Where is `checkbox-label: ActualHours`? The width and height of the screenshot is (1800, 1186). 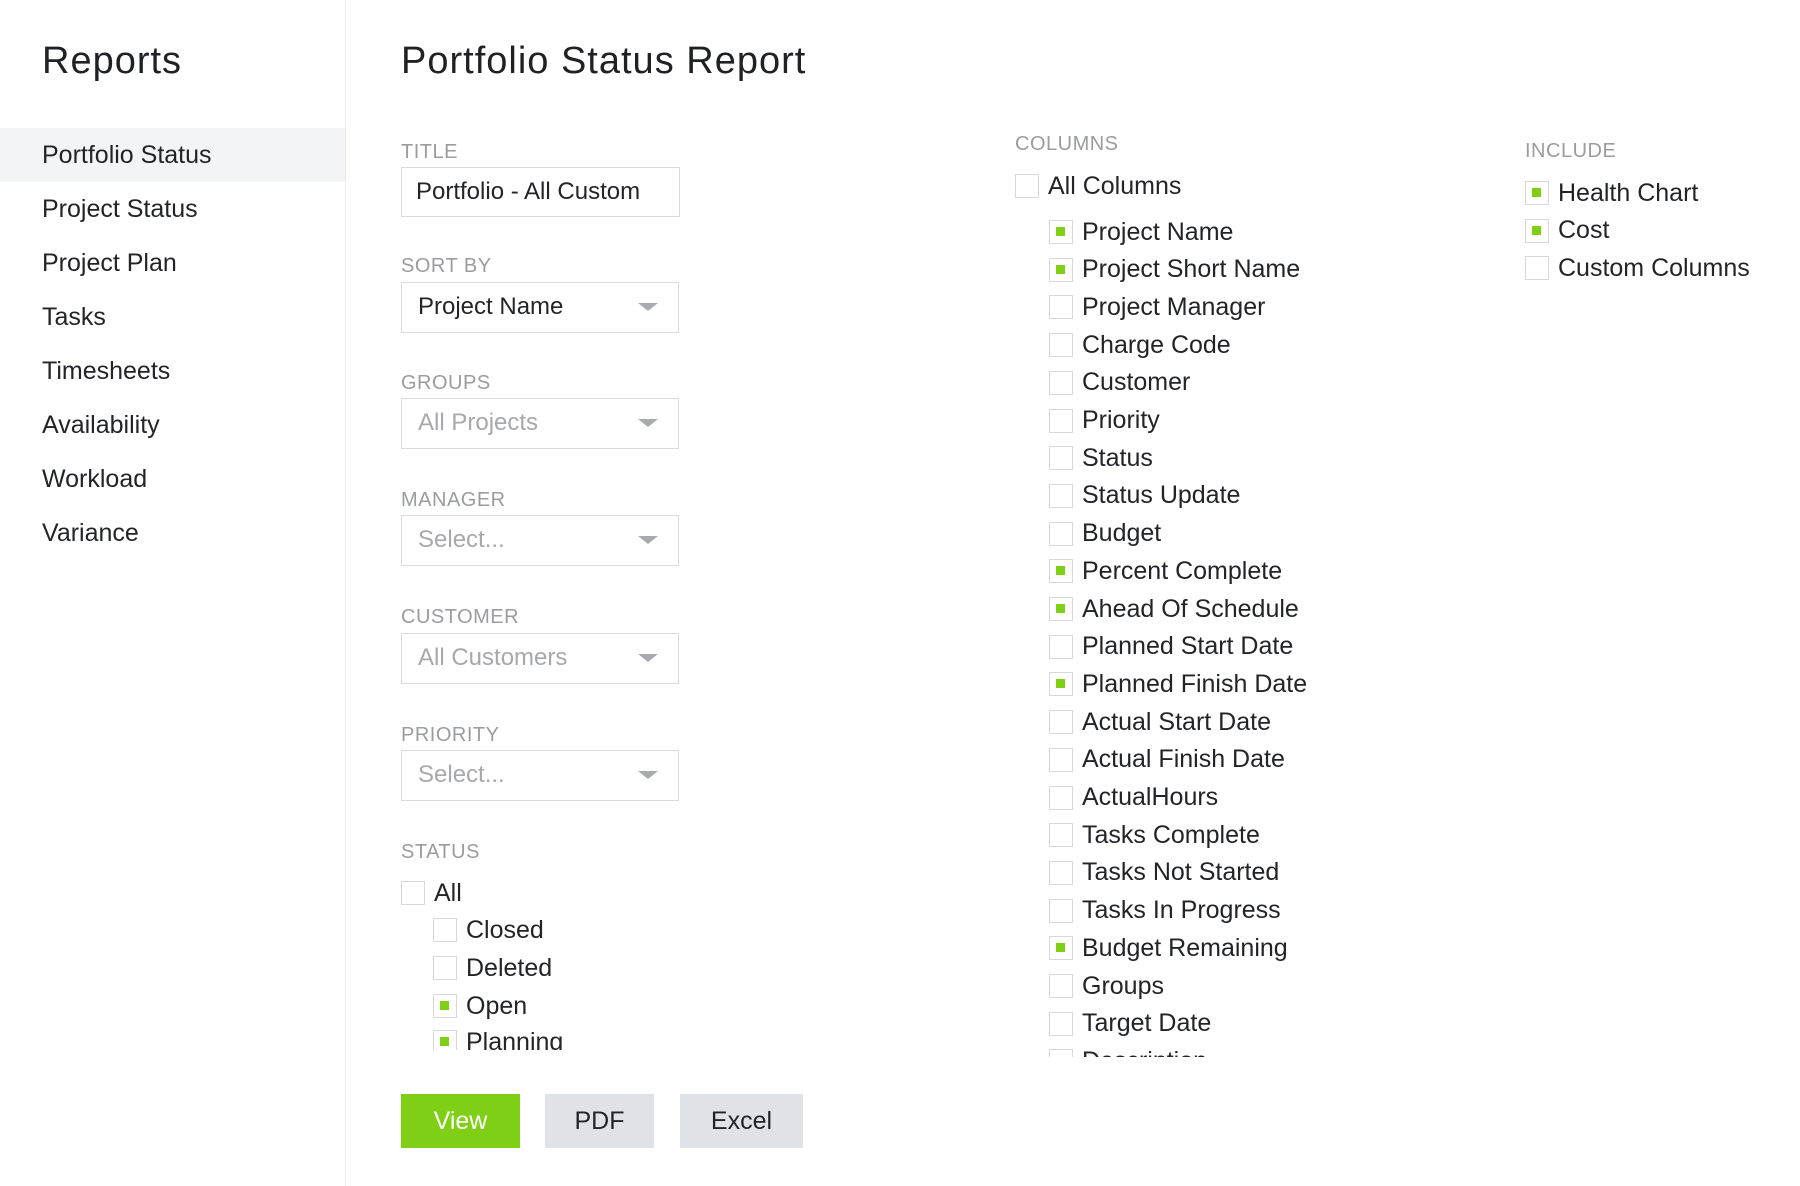 checkbox-label: ActualHours is located at coordinates (1150, 797).